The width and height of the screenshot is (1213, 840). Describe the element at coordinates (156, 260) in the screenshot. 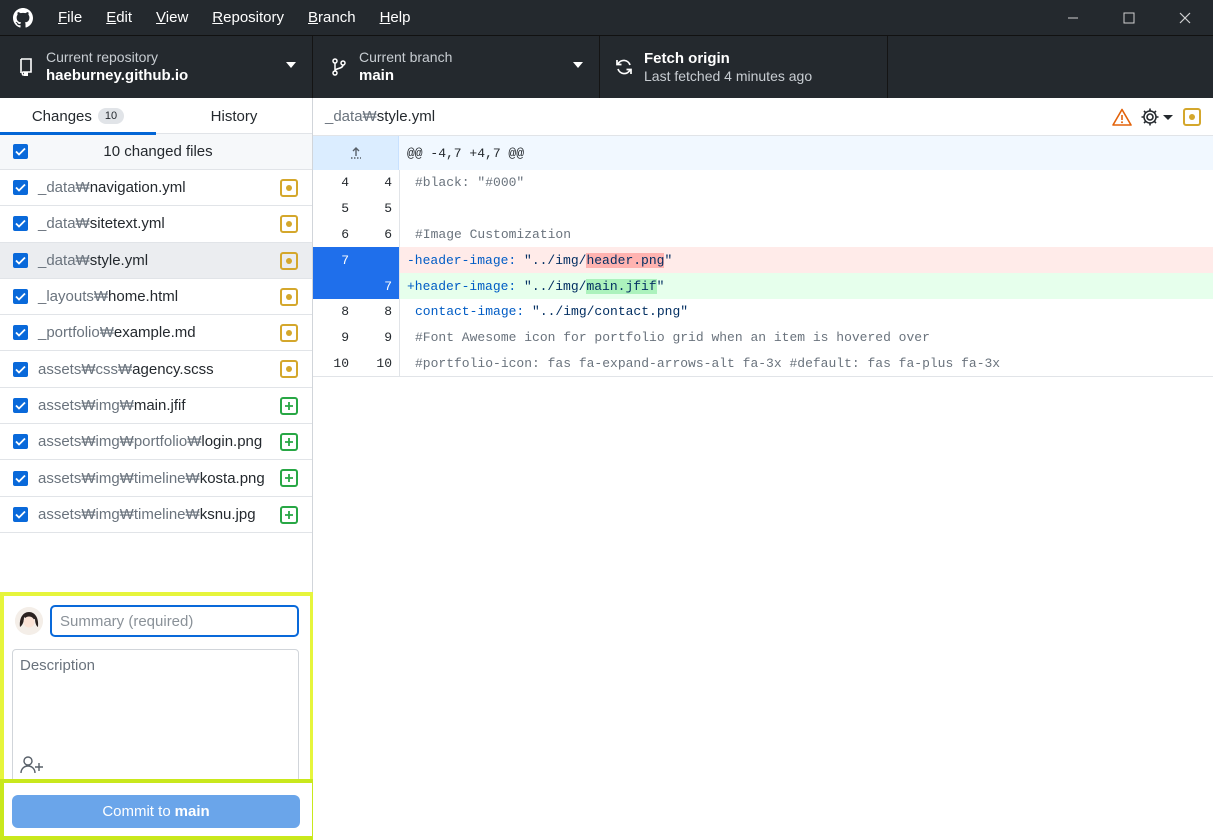

I see `file-row-selected: _data₩style.yml` at that location.